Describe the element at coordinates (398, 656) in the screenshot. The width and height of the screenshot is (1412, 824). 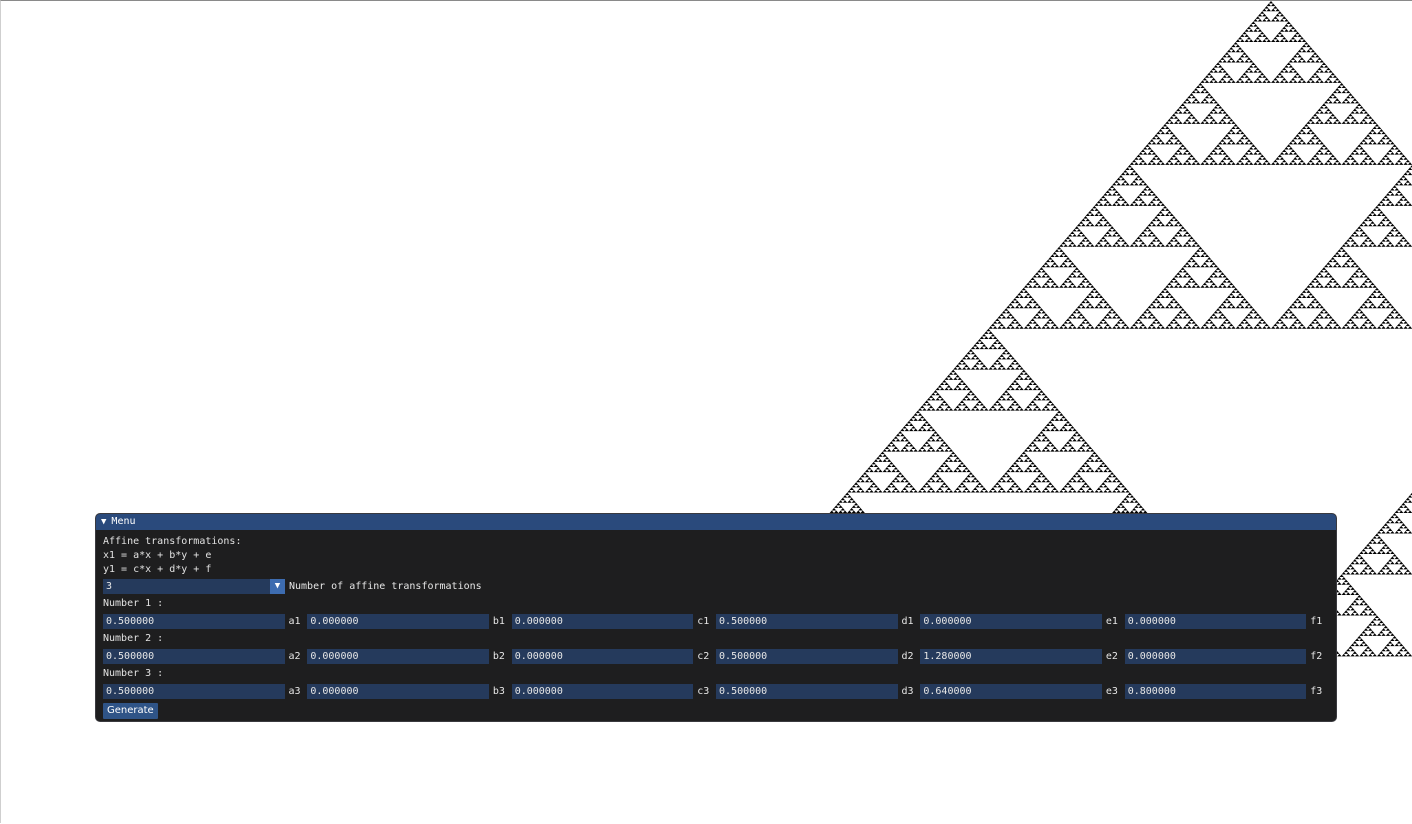
I see `field-b2: 0.000000` at that location.